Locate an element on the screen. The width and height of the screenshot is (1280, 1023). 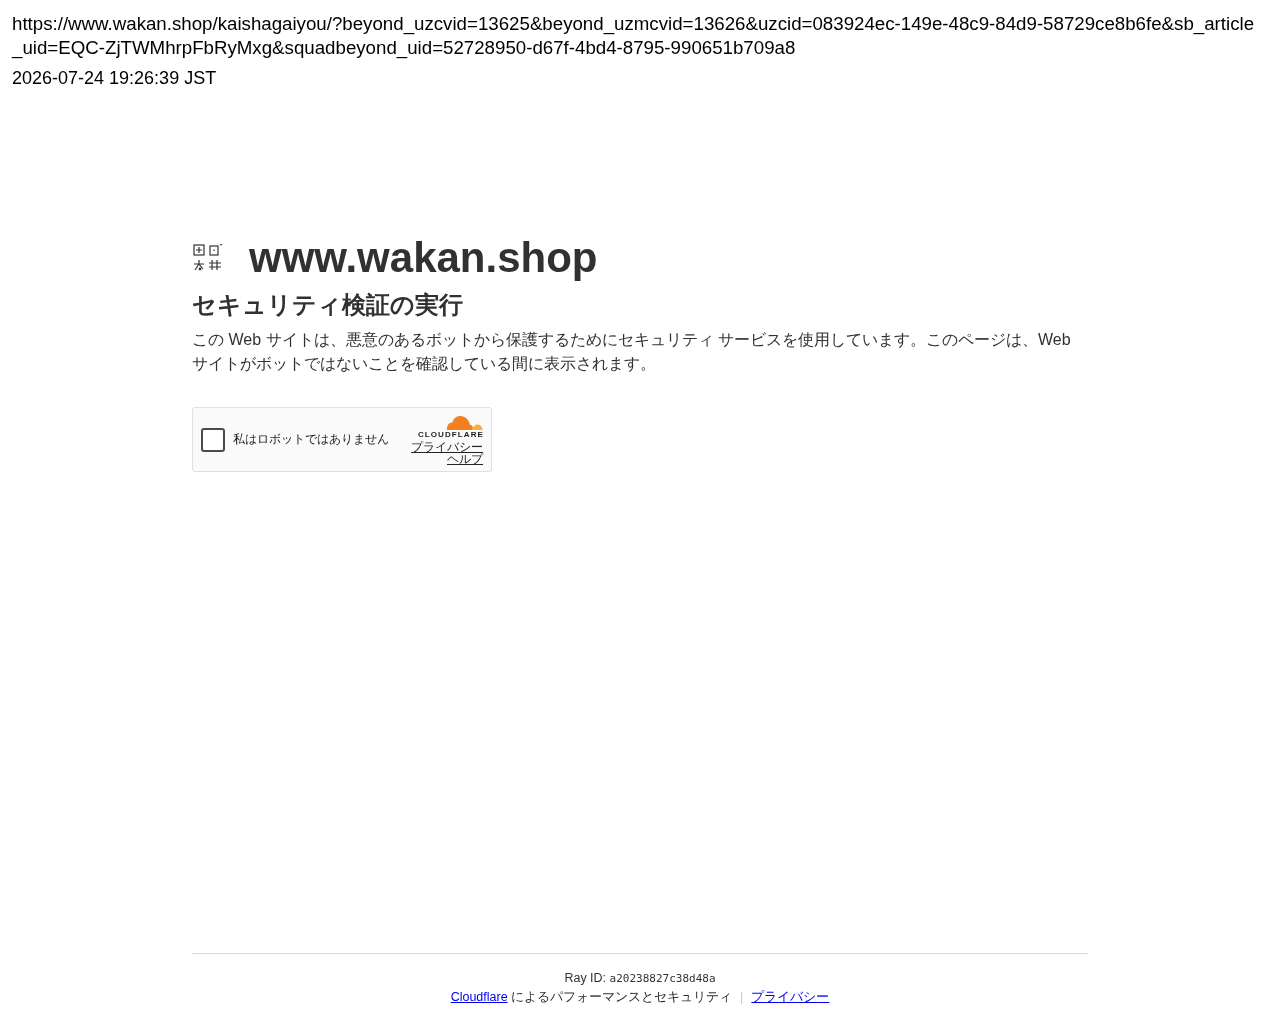
logo-icon is located at coordinates (208, 258).